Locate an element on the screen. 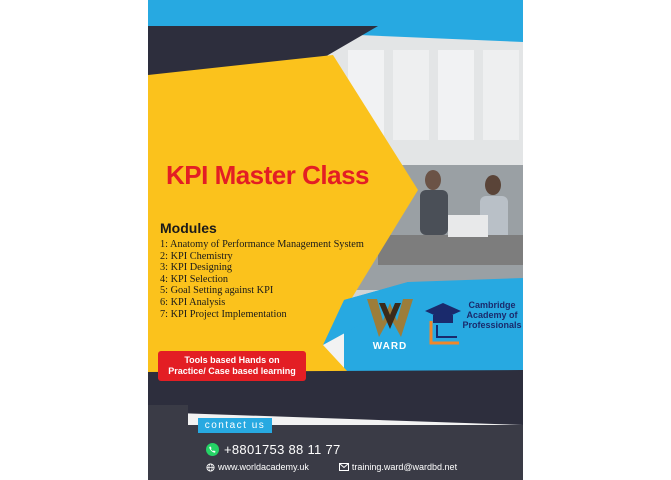  ward-logo-label: WARD is located at coordinates (390, 346).